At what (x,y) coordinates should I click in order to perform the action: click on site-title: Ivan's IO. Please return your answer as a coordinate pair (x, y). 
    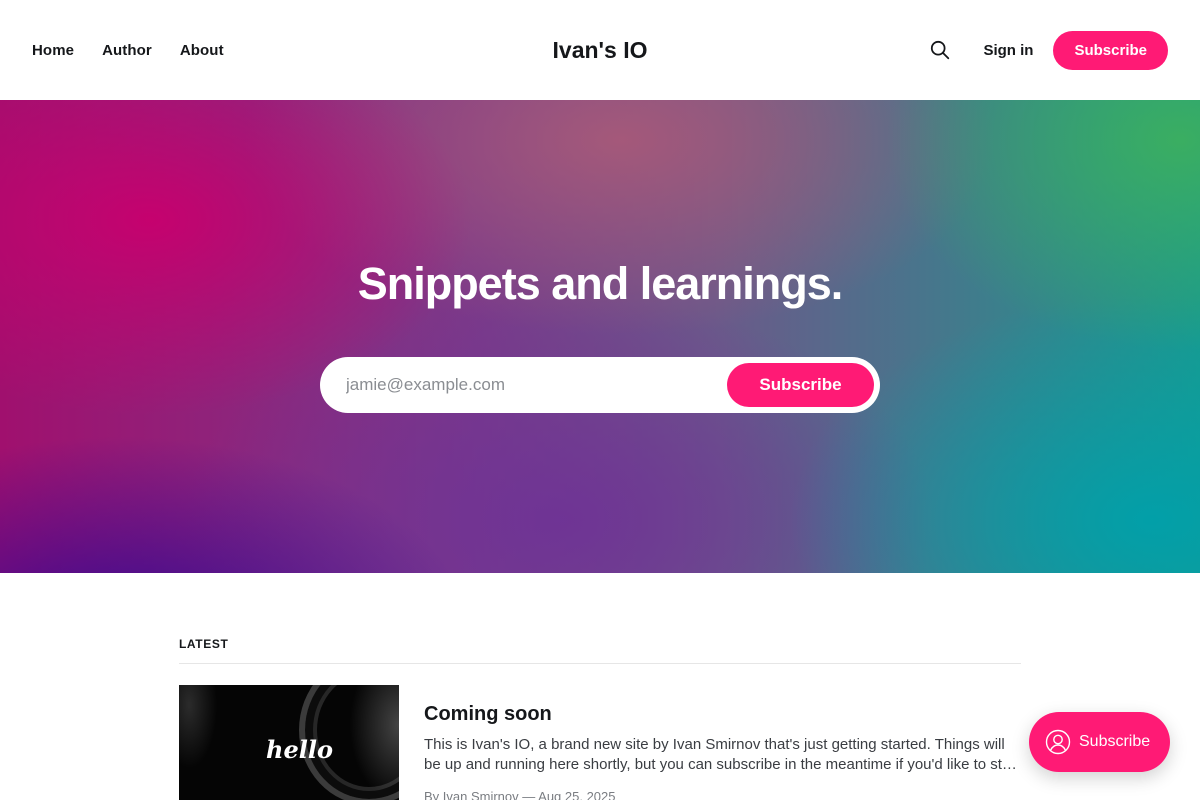
    Looking at the image, I should click on (600, 50).